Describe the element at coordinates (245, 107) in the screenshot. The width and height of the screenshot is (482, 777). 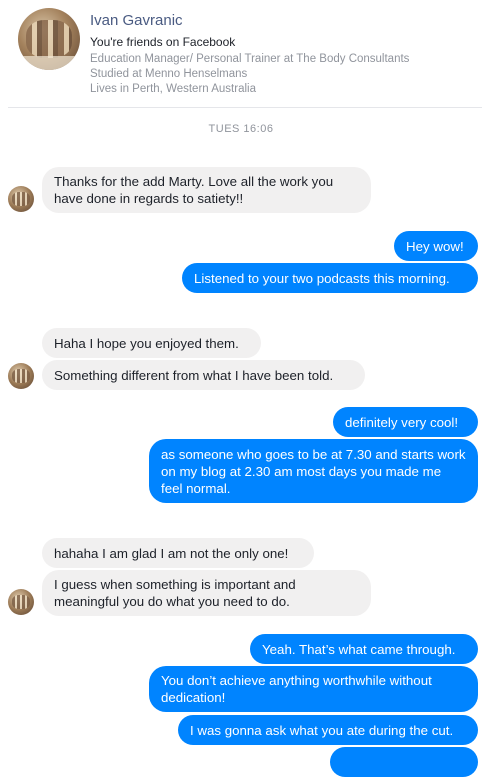
I see `header-divider` at that location.